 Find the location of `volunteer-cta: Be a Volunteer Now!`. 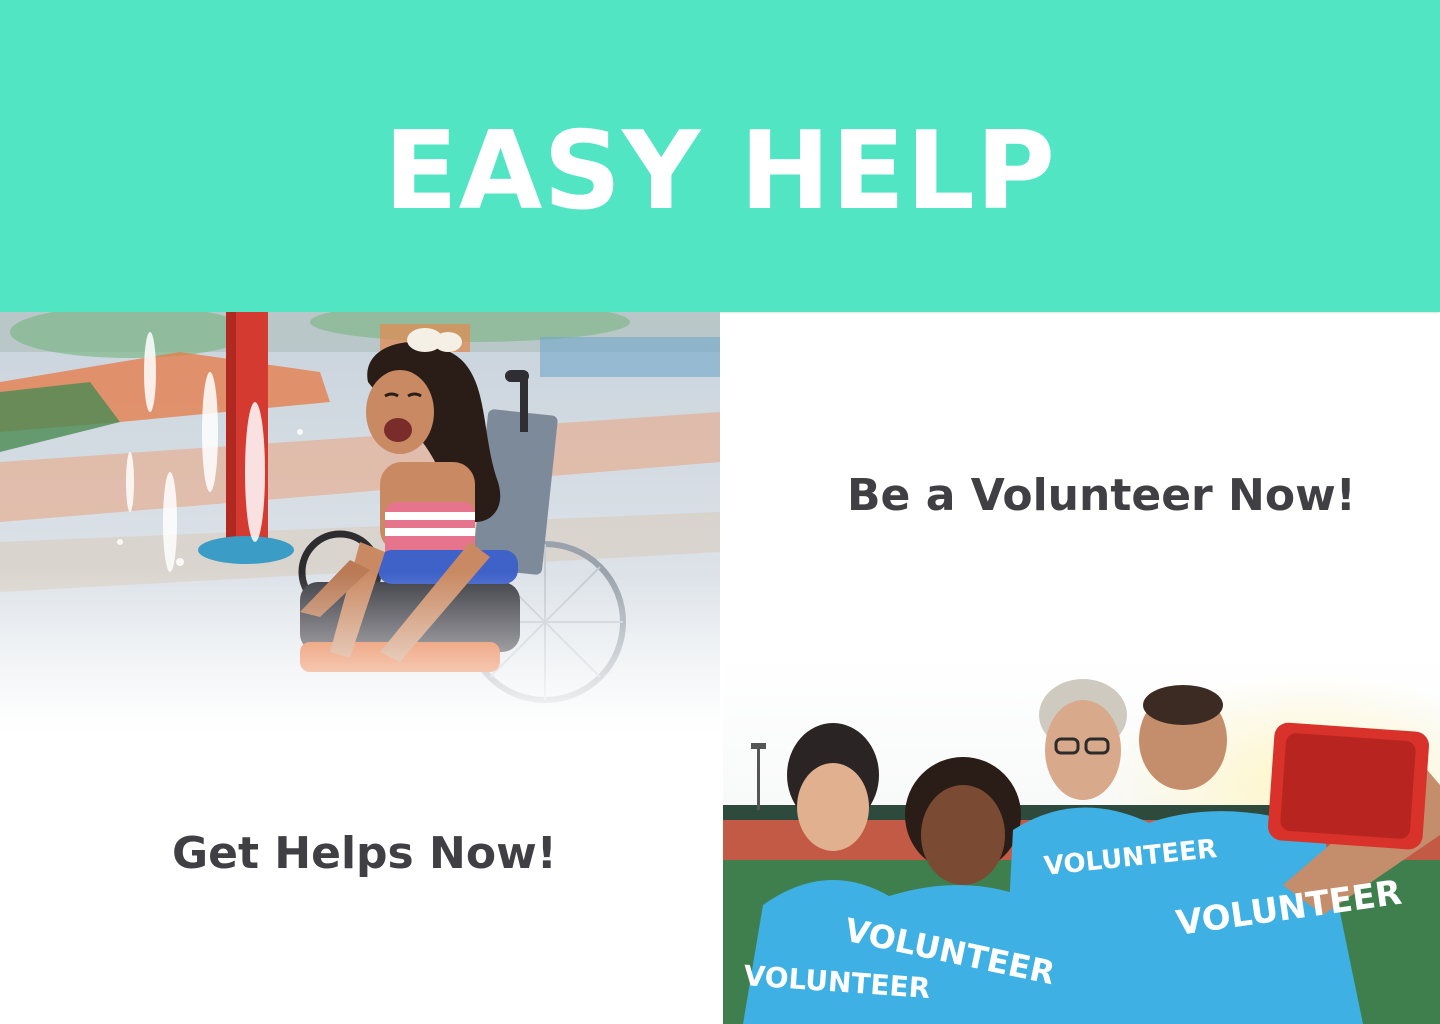

volunteer-cta: Be a Volunteer Now! is located at coordinates (1101, 495).